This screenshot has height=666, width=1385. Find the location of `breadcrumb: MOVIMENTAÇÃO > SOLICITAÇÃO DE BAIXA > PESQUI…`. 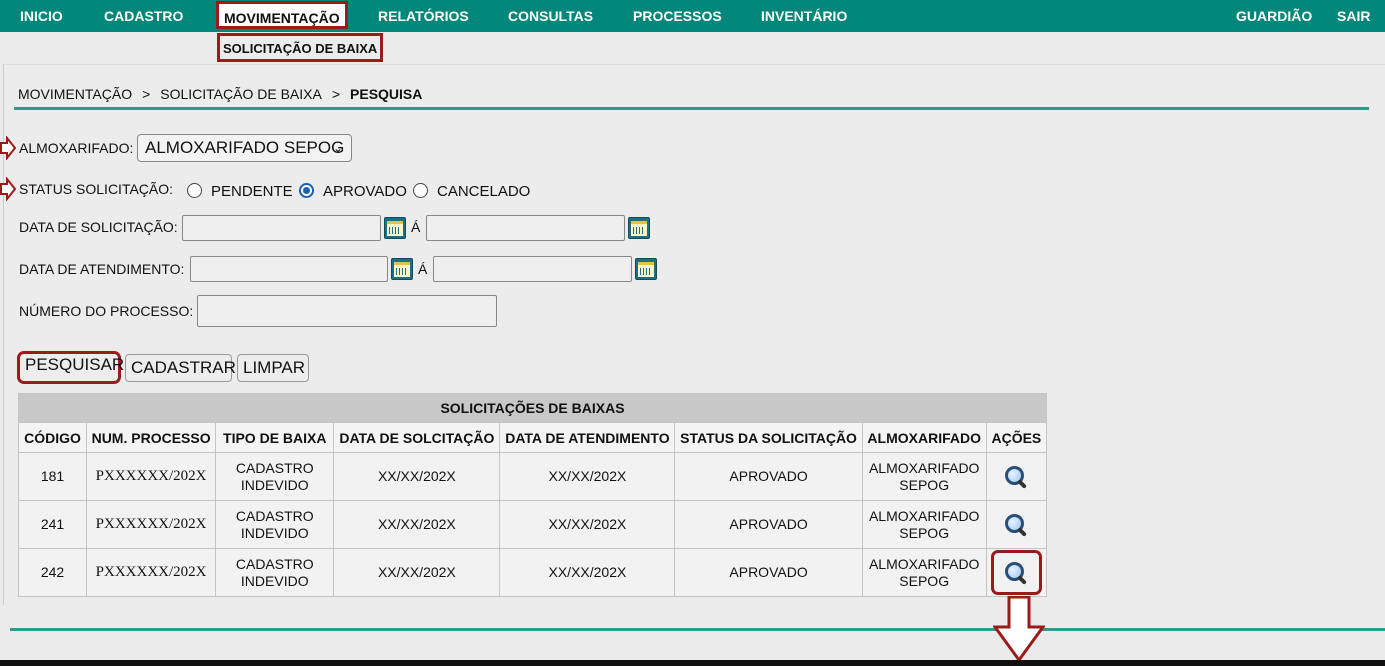

breadcrumb: MOVIMENTAÇÃO > SOLICITAÇÃO DE BAIXA > PESQUI… is located at coordinates (220, 94).